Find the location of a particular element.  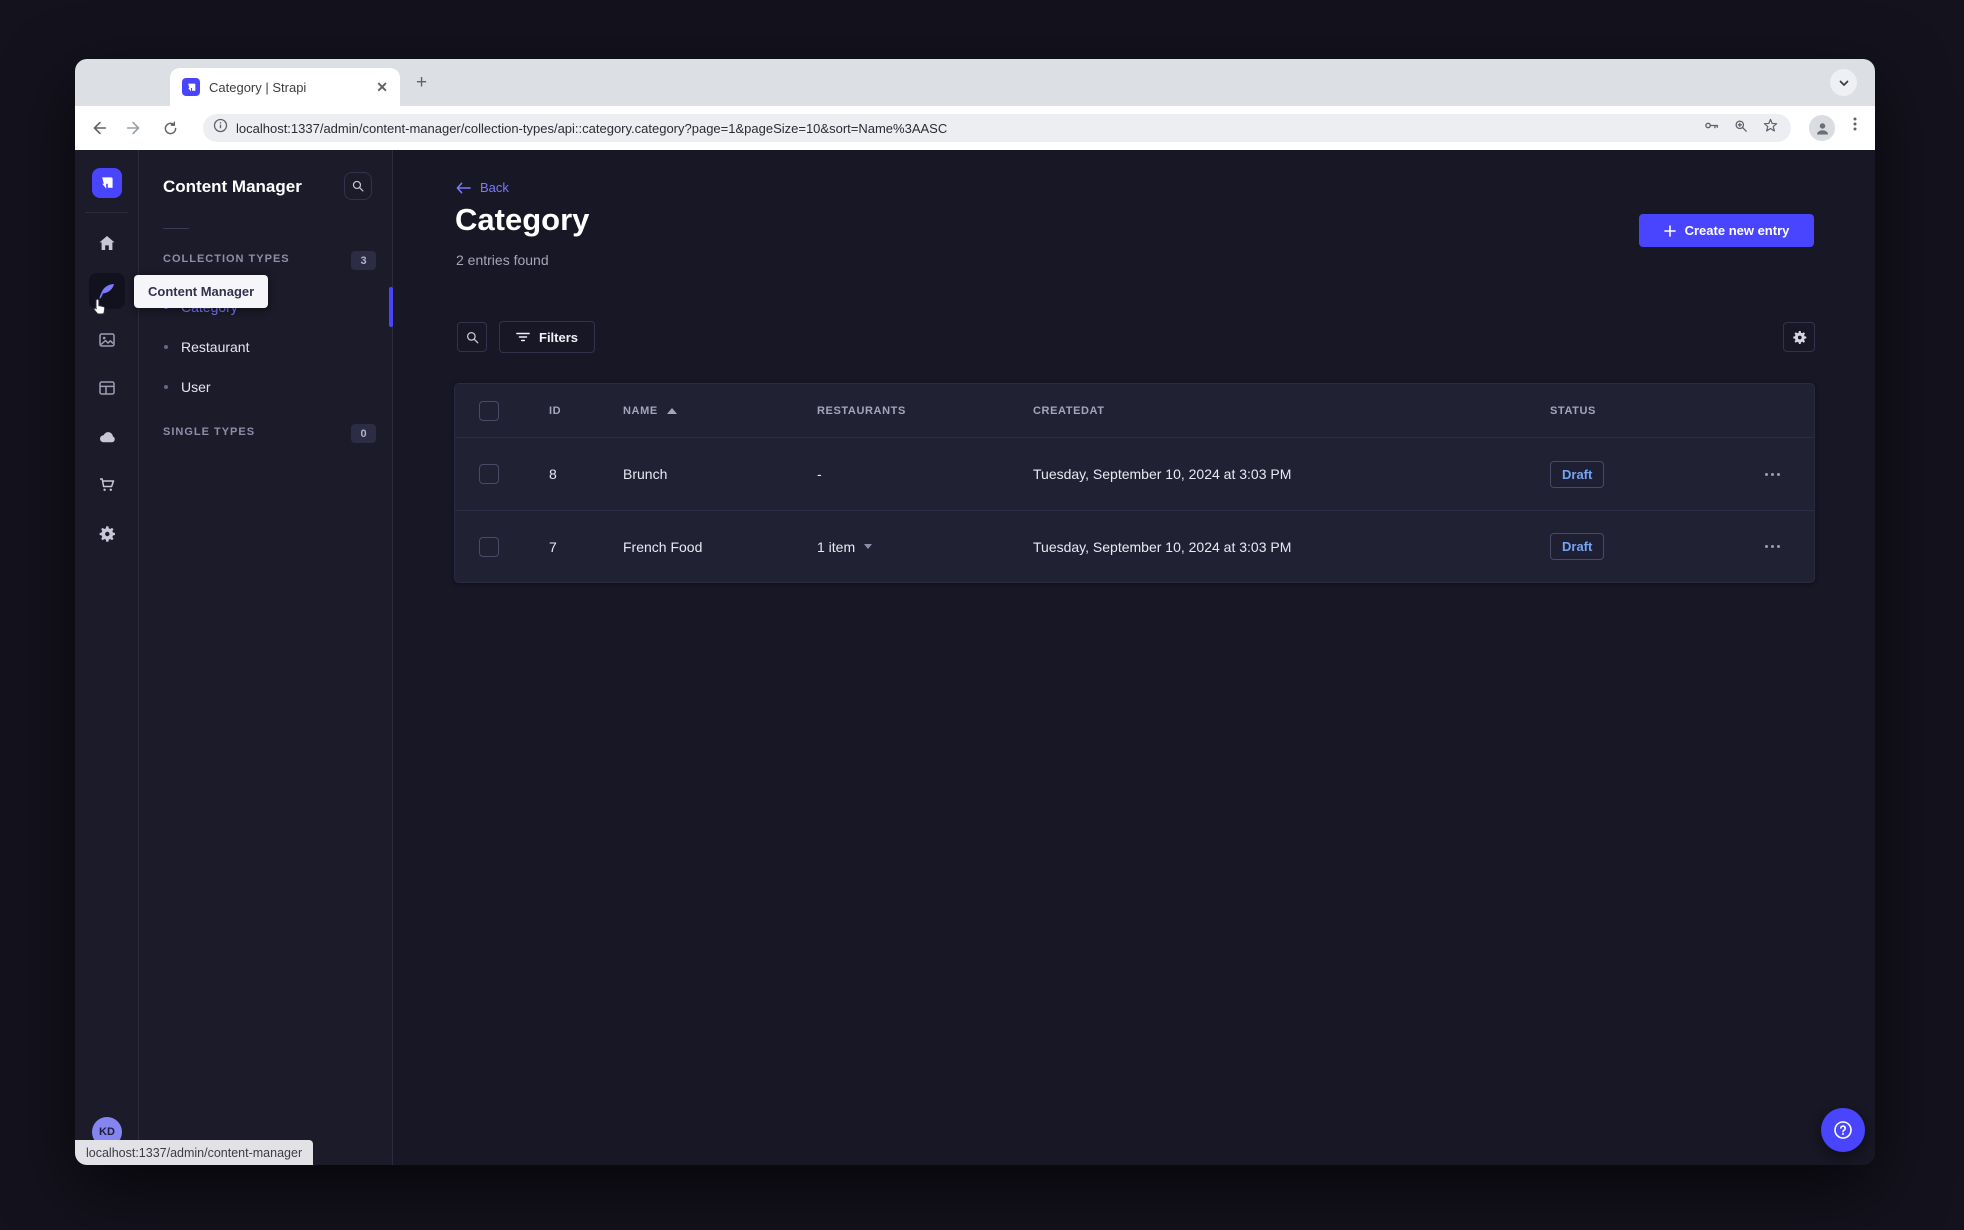

column-header-name: NAME is located at coordinates (640, 411).